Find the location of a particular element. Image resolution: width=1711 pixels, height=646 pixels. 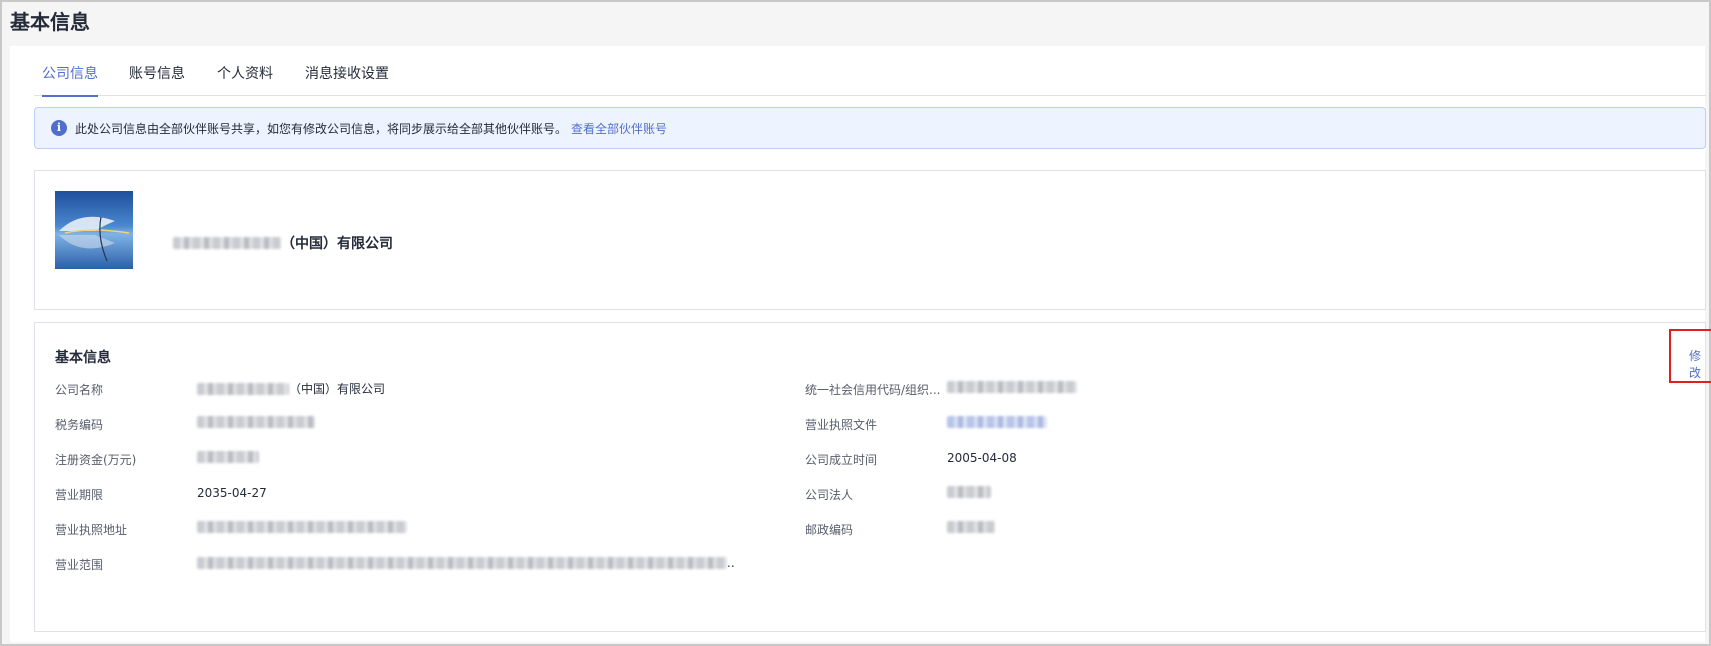

tab-personal-profile: 个人资料 is located at coordinates (245, 77).